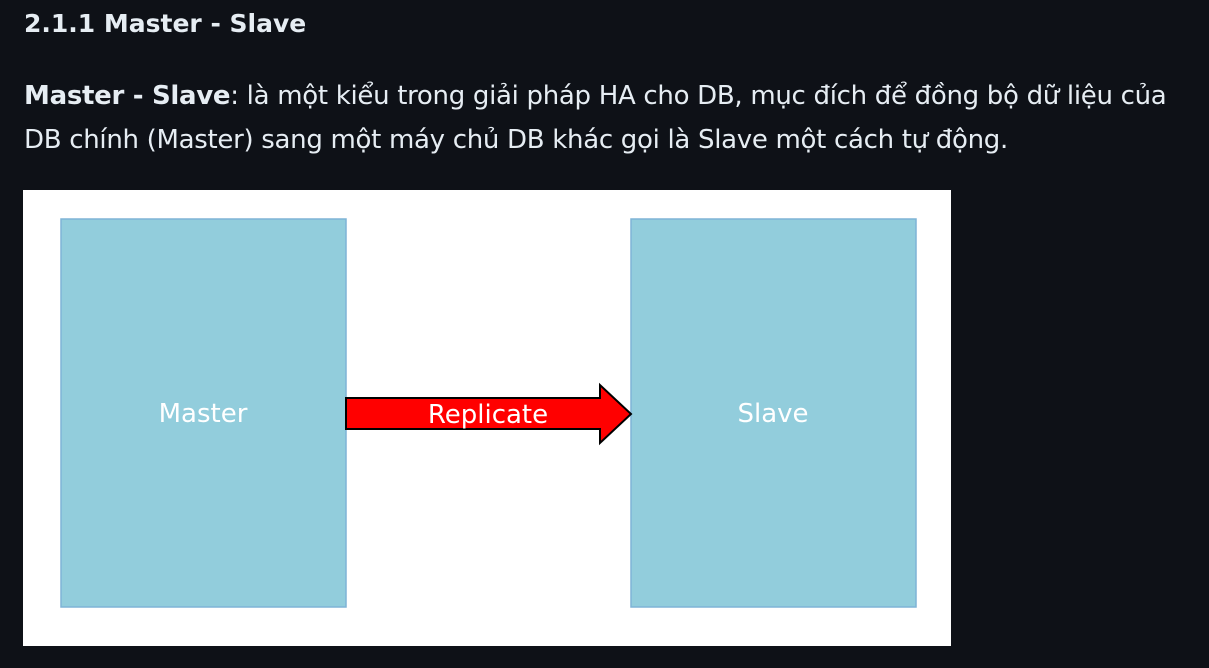  Describe the element at coordinates (127, 96) in the screenshot. I see `term-label: Master - Slave` at that location.